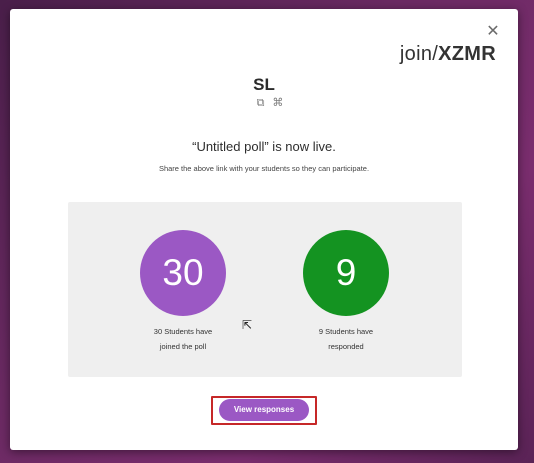  I want to click on join-link: join/XZMR, so click(448, 54).